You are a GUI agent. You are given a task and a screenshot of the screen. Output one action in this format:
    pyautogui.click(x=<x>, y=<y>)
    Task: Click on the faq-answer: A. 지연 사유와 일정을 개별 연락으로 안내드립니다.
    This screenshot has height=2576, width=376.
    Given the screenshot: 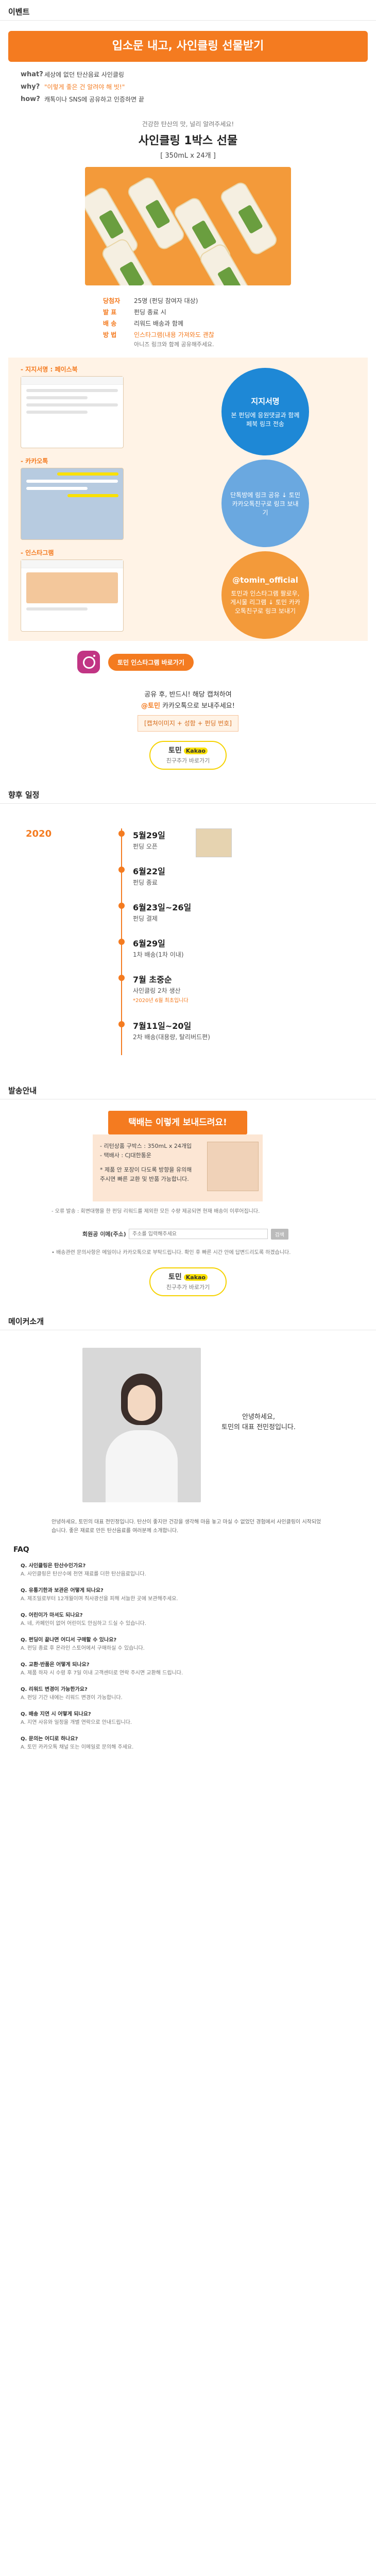 What is the action you would take?
    pyautogui.click(x=76, y=1722)
    